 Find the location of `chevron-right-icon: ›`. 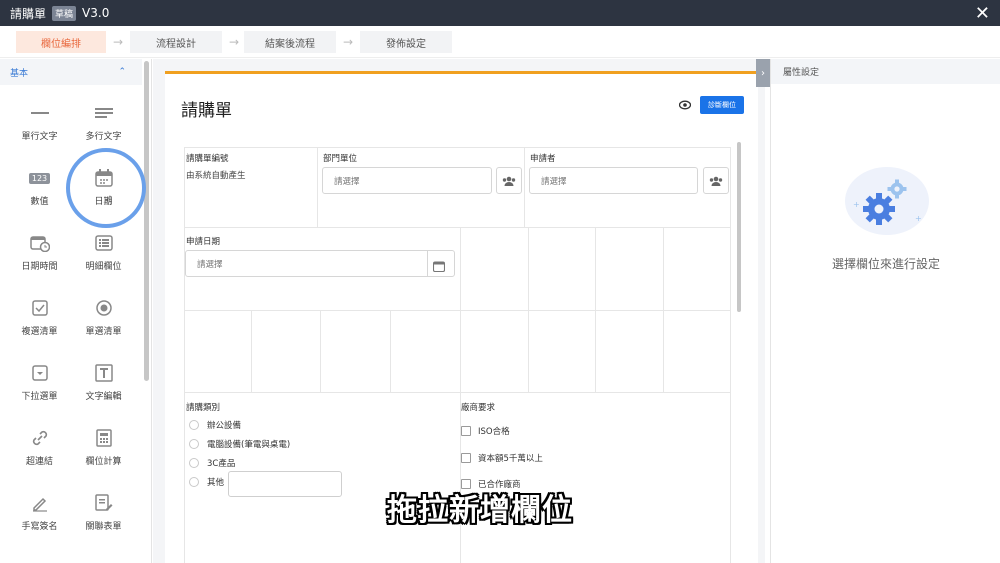

chevron-right-icon: › is located at coordinates (763, 73).